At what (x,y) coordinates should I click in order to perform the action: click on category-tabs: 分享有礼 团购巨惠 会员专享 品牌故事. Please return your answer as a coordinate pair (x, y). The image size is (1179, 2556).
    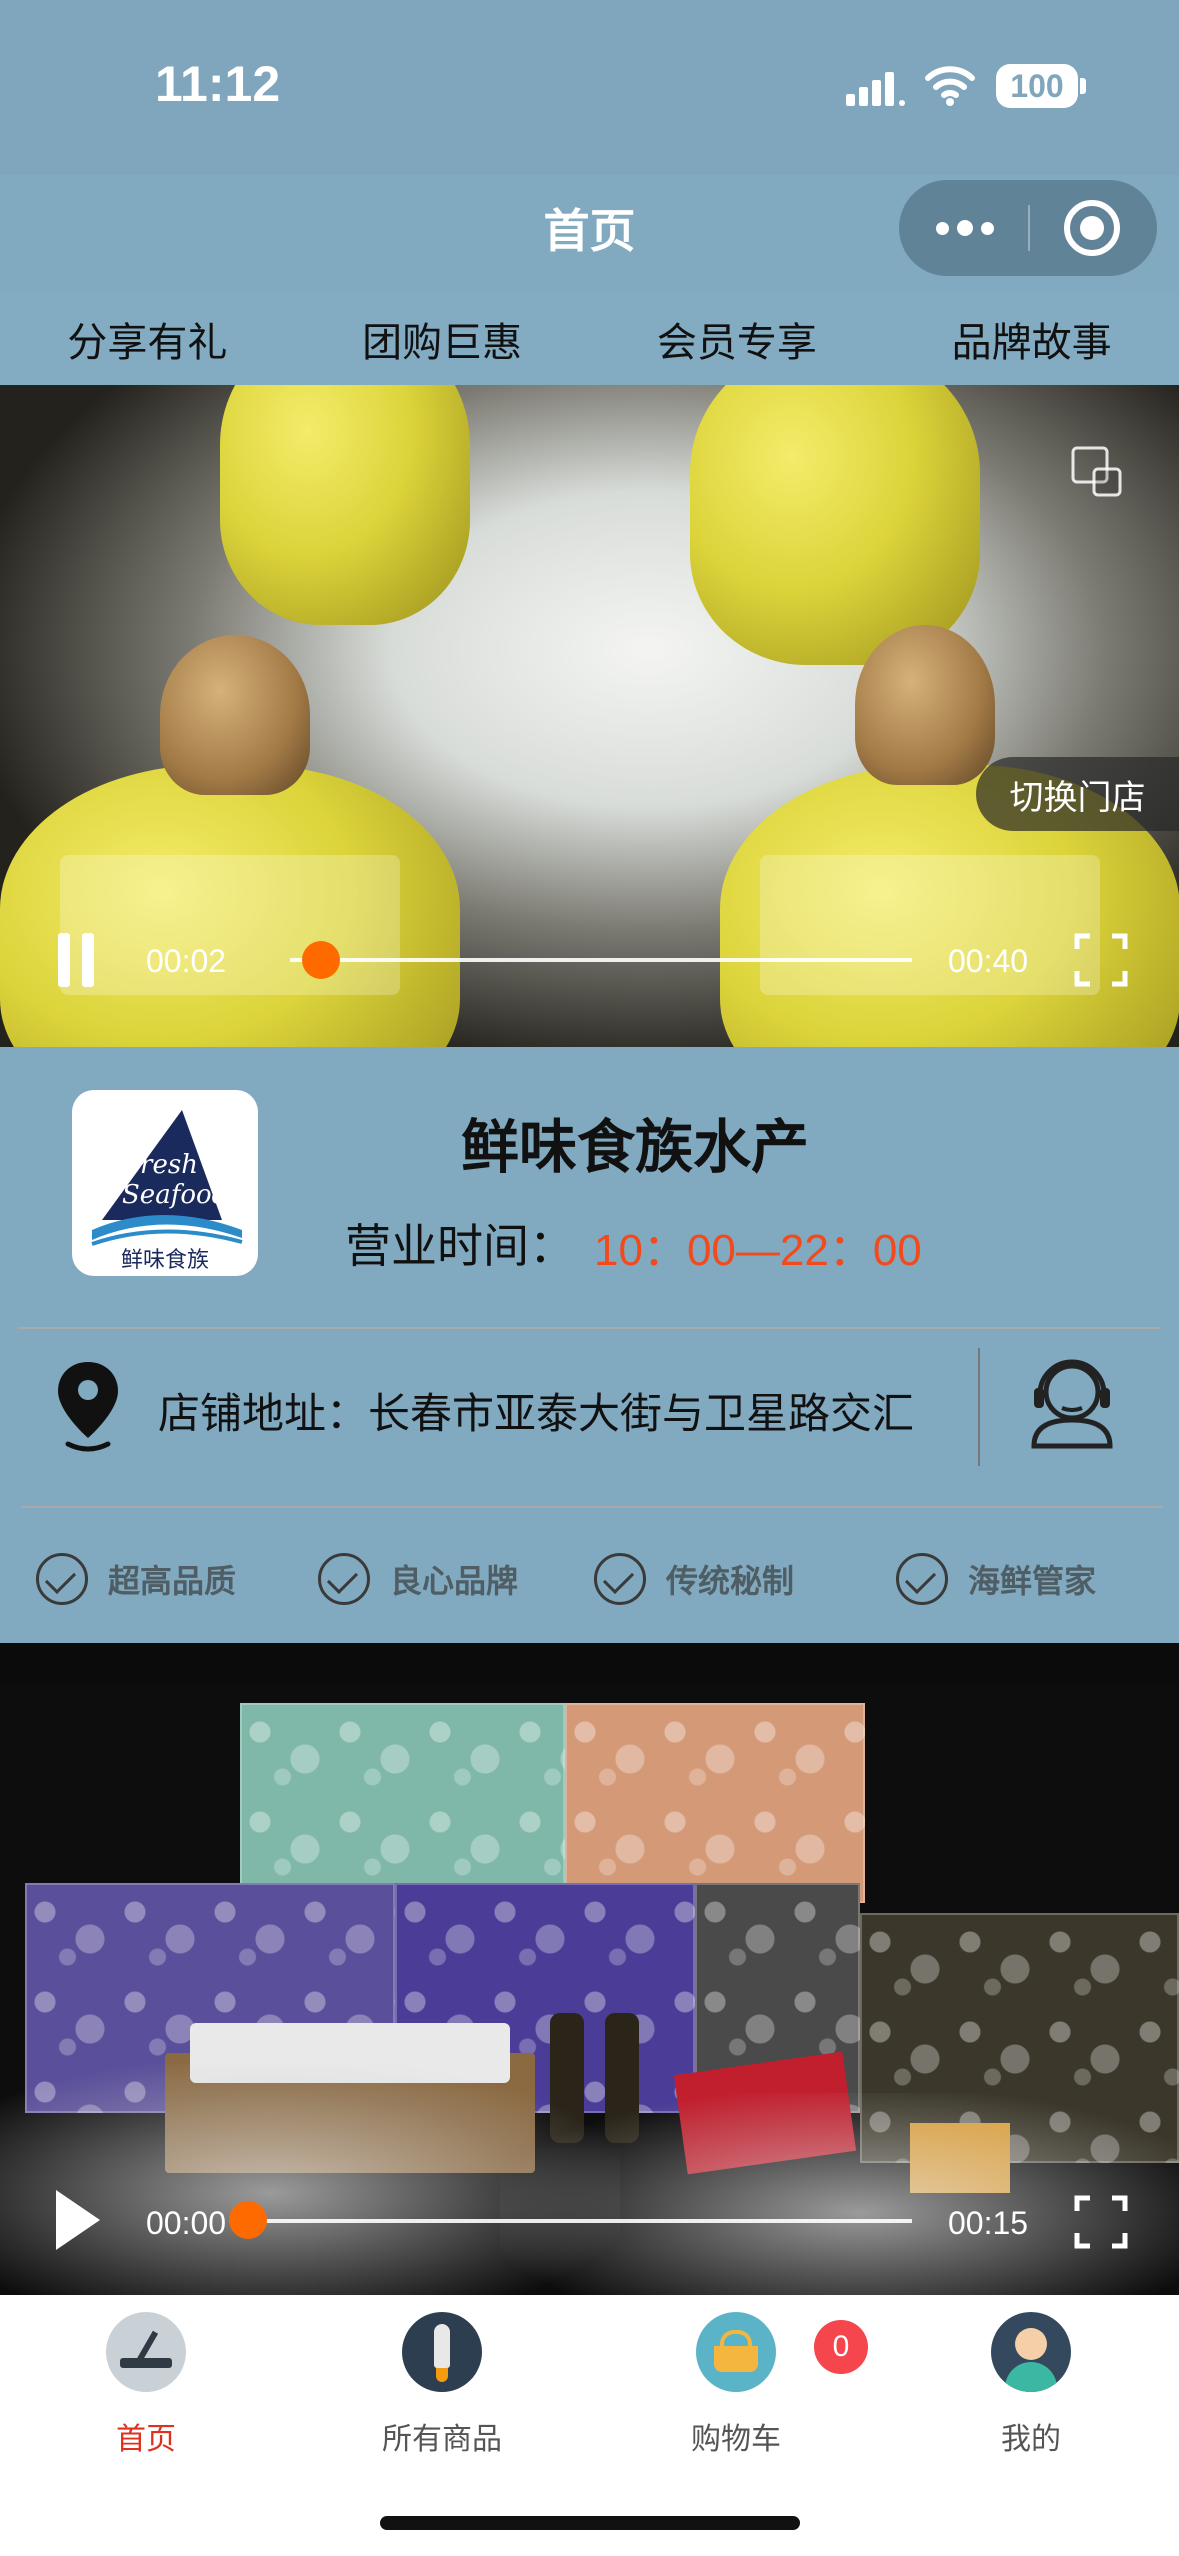
    Looking at the image, I should click on (589, 339).